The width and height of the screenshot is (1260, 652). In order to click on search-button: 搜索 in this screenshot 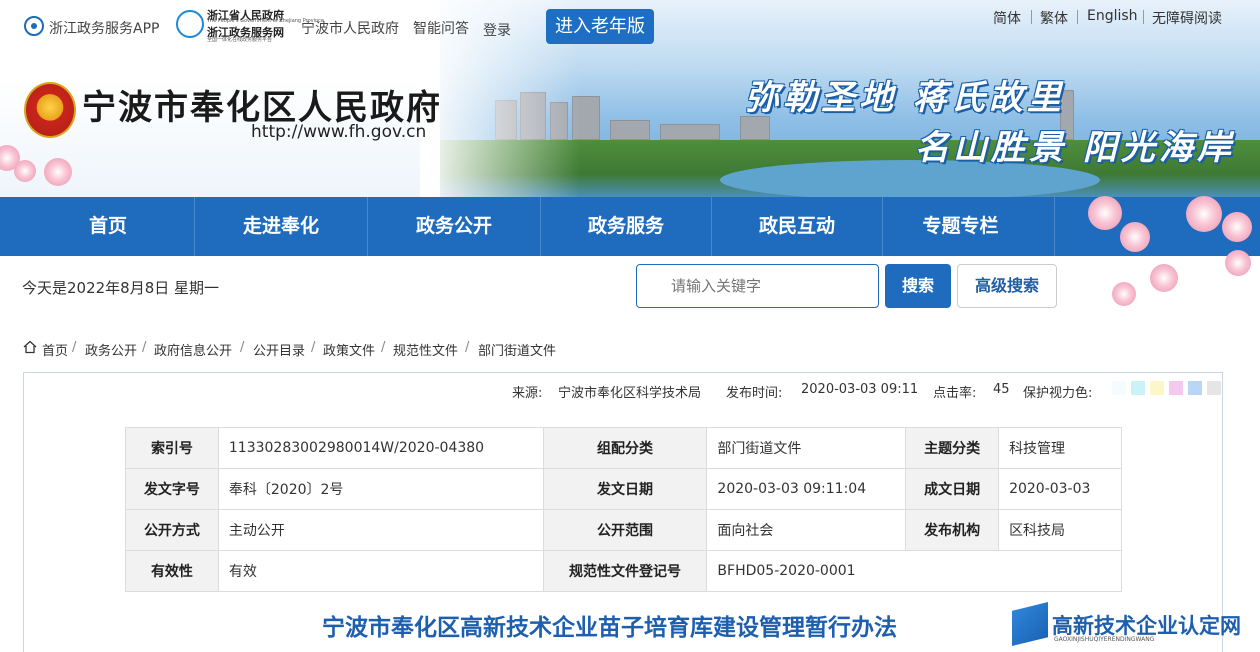, I will do `click(918, 286)`.